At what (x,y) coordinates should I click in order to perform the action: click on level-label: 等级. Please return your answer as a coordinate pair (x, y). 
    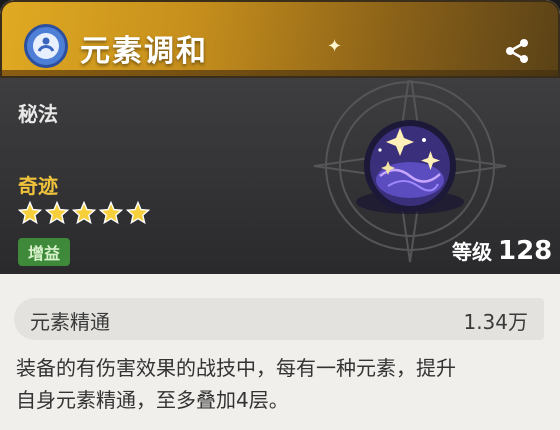
    Looking at the image, I should click on (472, 252).